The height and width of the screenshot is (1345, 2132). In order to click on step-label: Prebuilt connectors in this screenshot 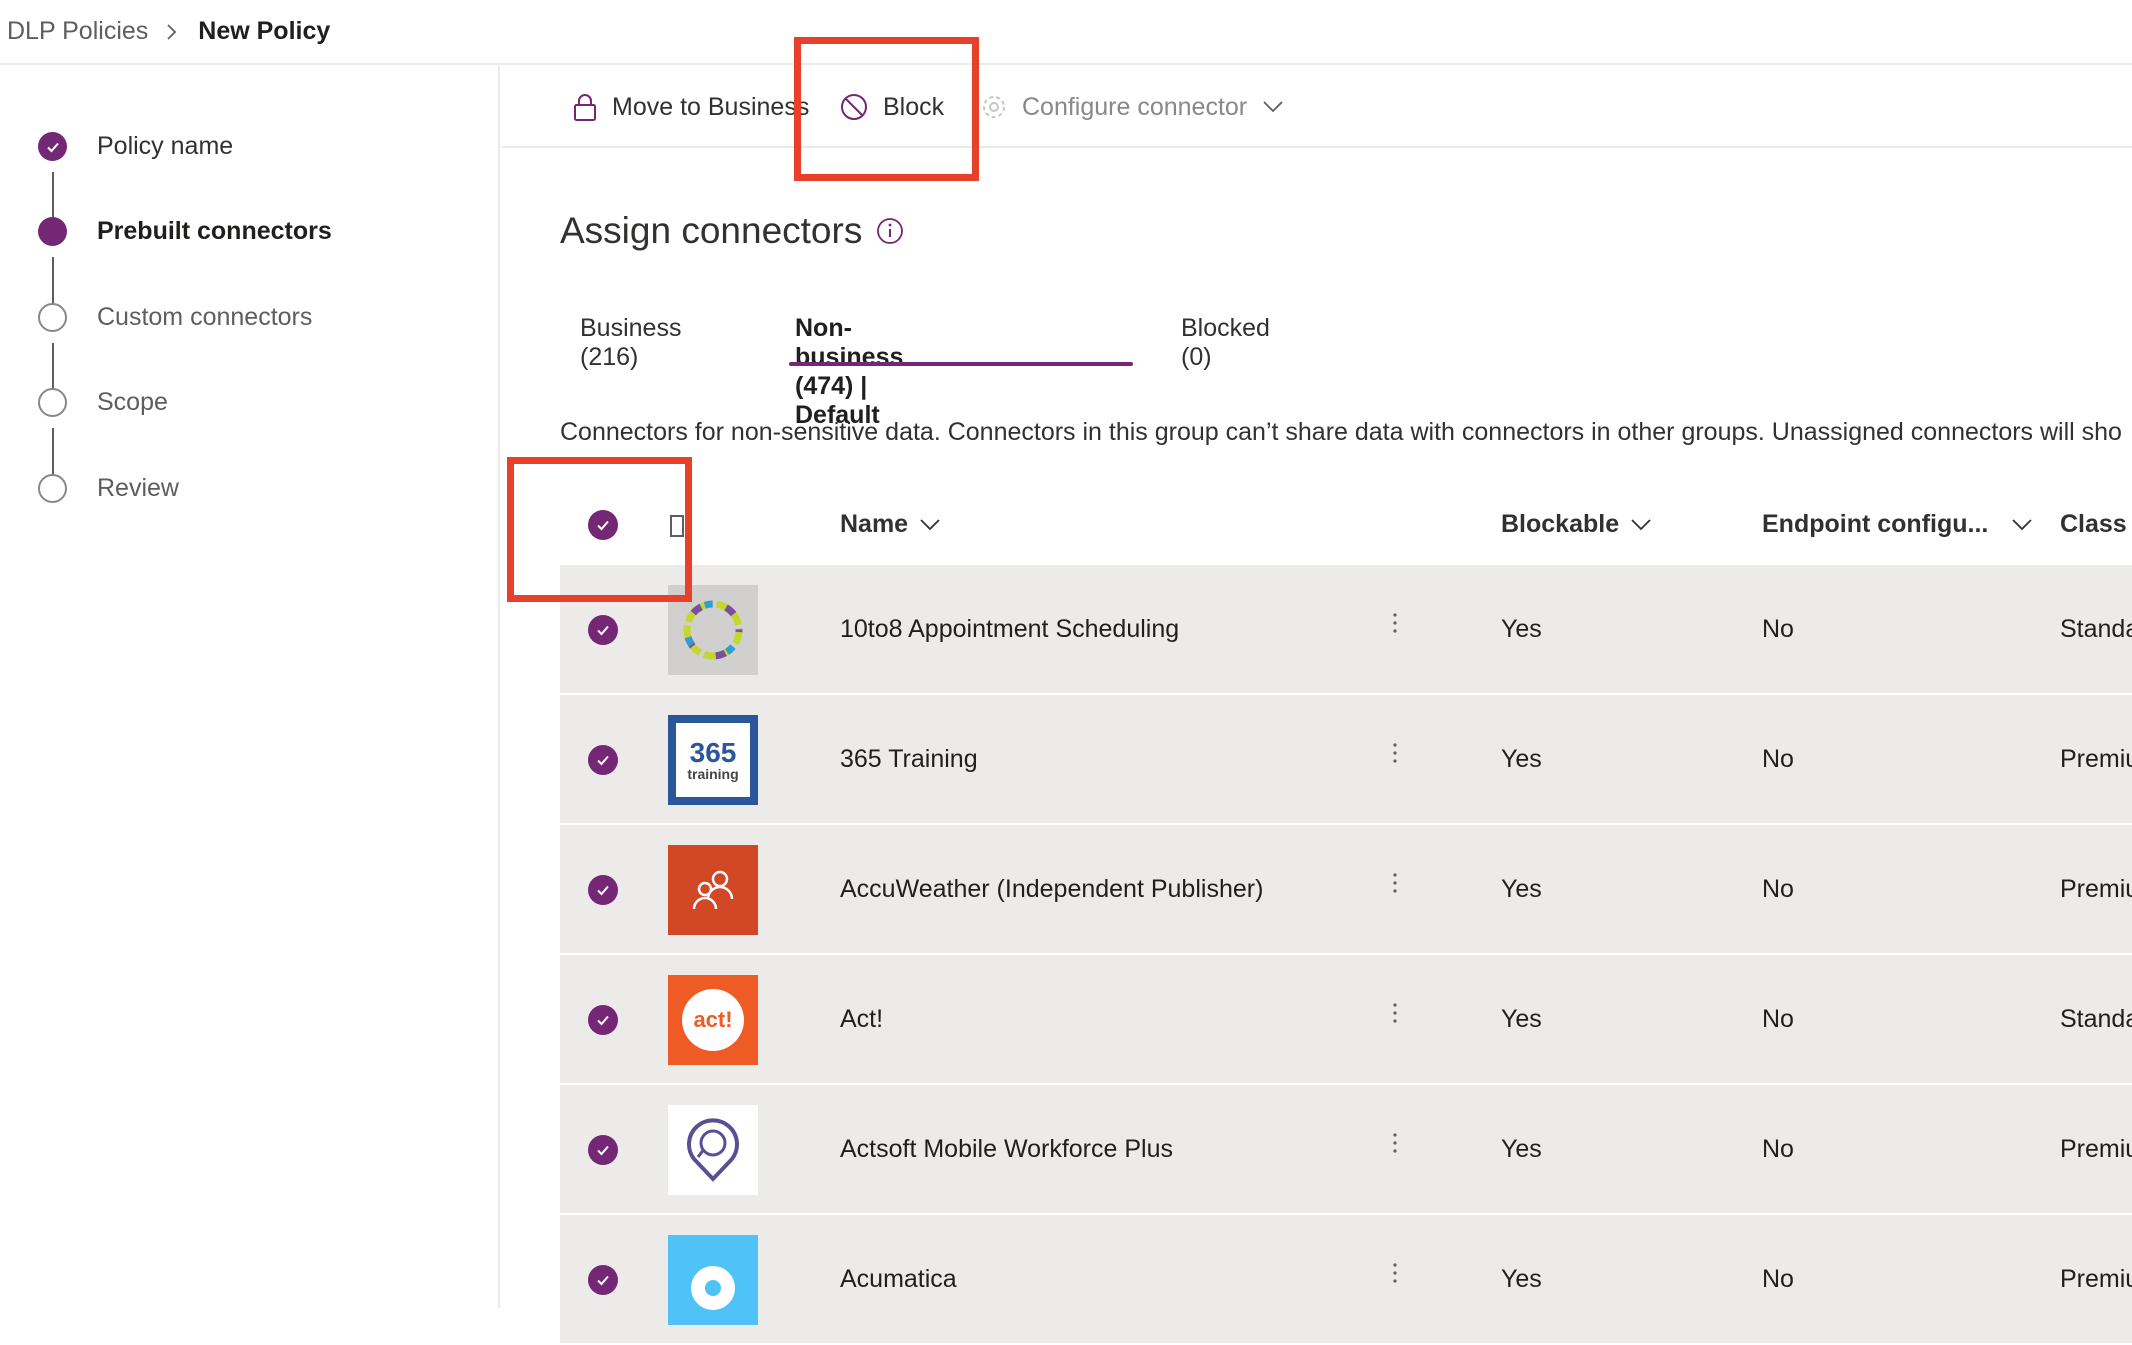, I will do `click(214, 231)`.